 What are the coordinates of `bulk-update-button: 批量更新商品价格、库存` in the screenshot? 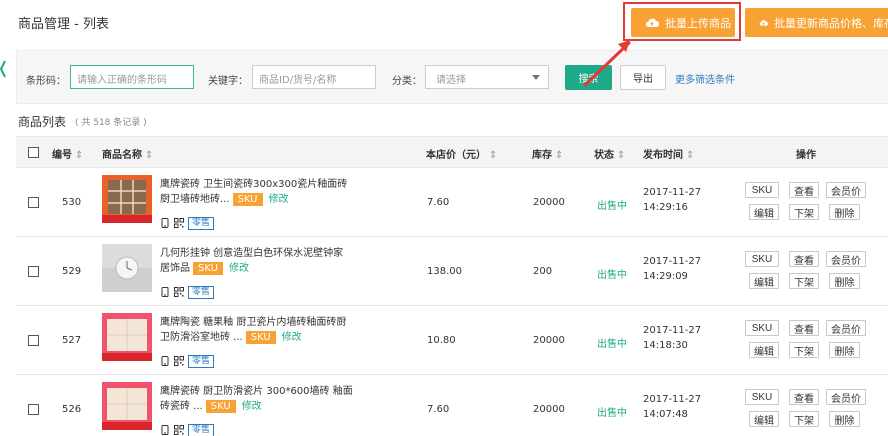 It's located at (816, 22).